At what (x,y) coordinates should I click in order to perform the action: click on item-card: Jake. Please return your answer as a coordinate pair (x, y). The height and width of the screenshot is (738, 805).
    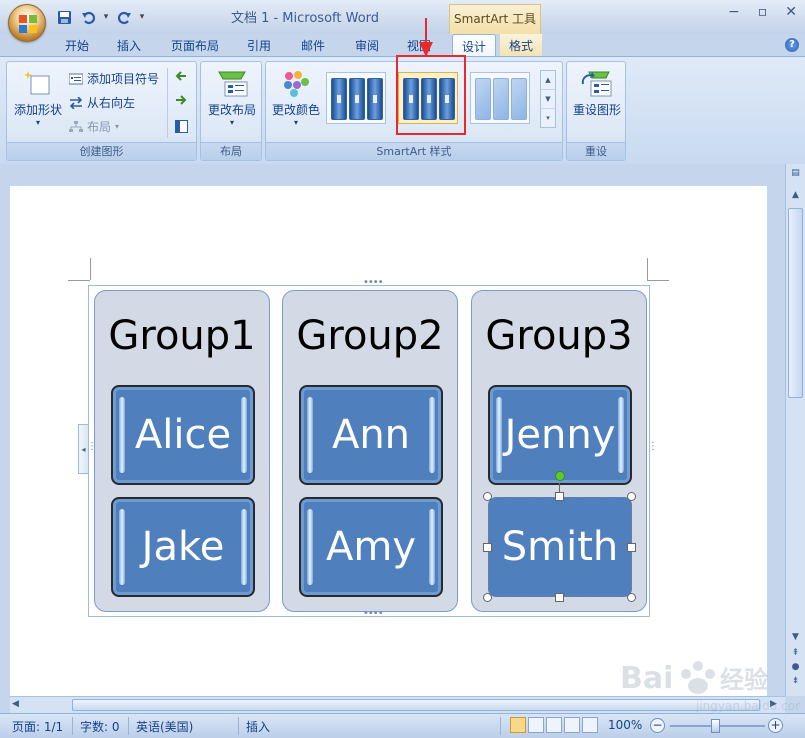
    Looking at the image, I should click on (183, 547).